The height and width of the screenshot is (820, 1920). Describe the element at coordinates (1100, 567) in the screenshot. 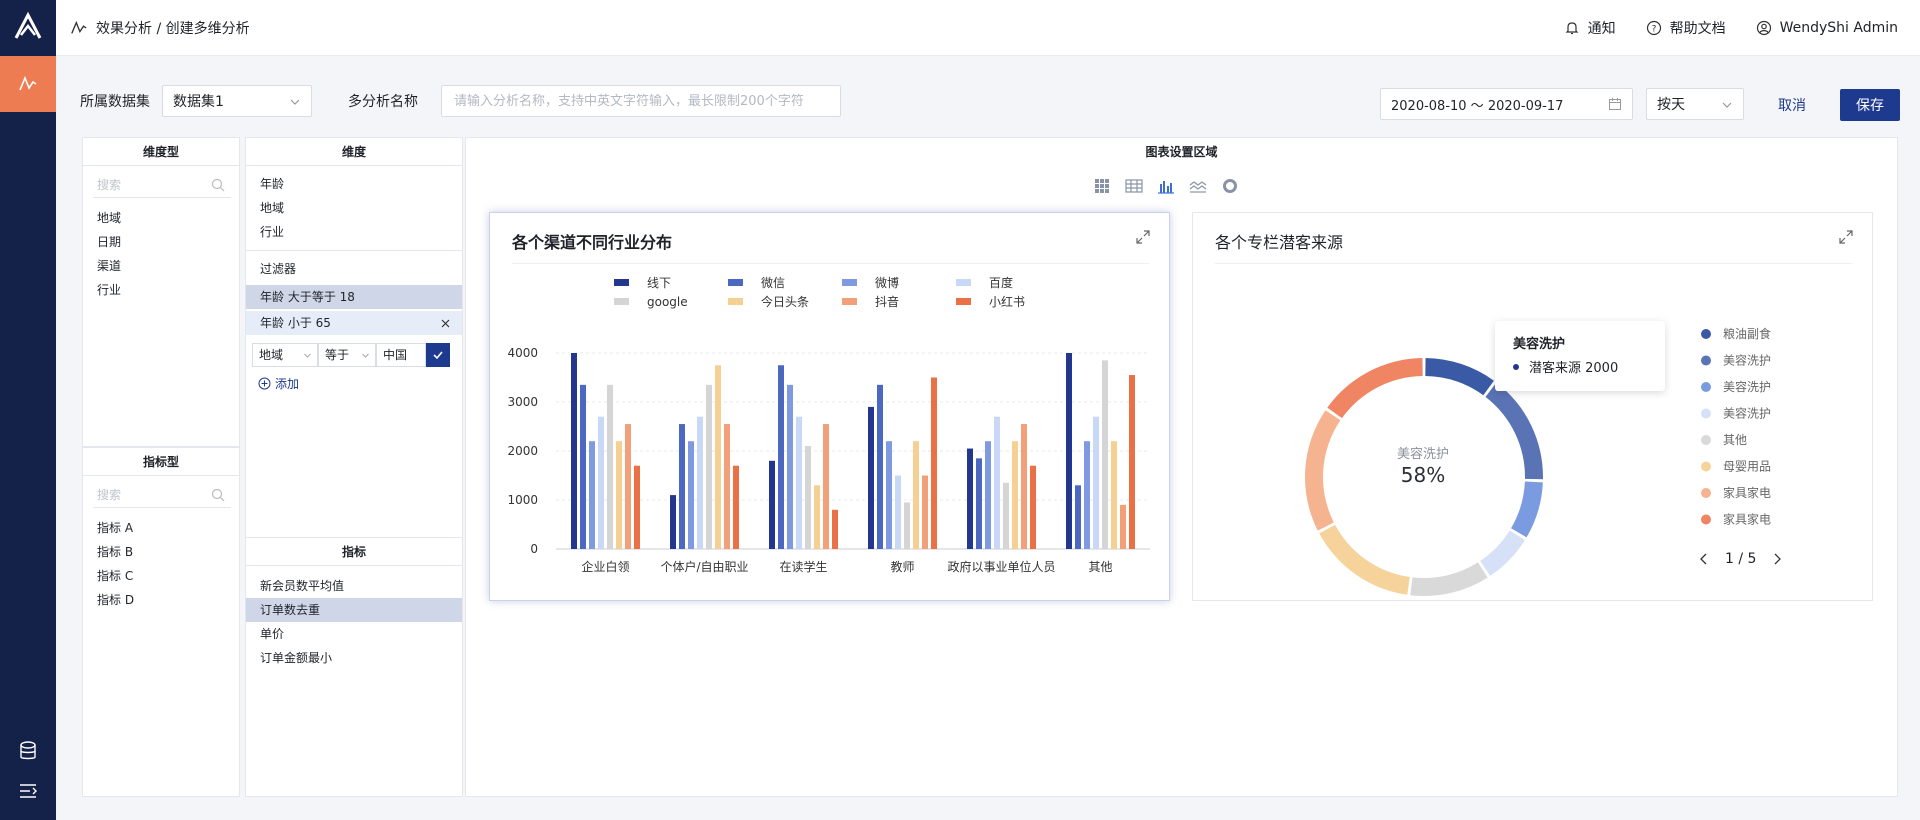

I see `x-tick-label: 其他` at that location.